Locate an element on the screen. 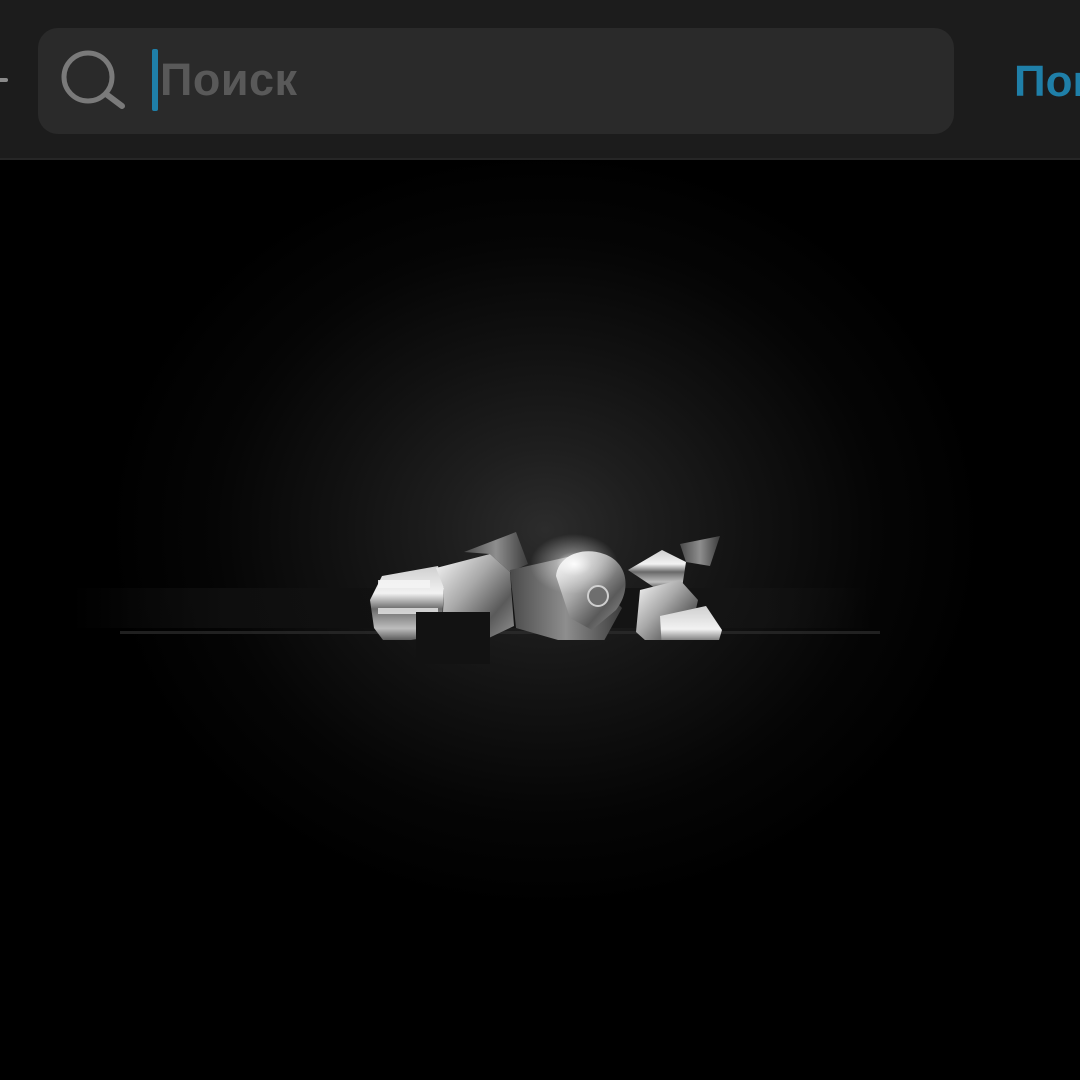 This screenshot has width=1080, height=1080. search-placeholder: Поиск is located at coordinates (229, 79).